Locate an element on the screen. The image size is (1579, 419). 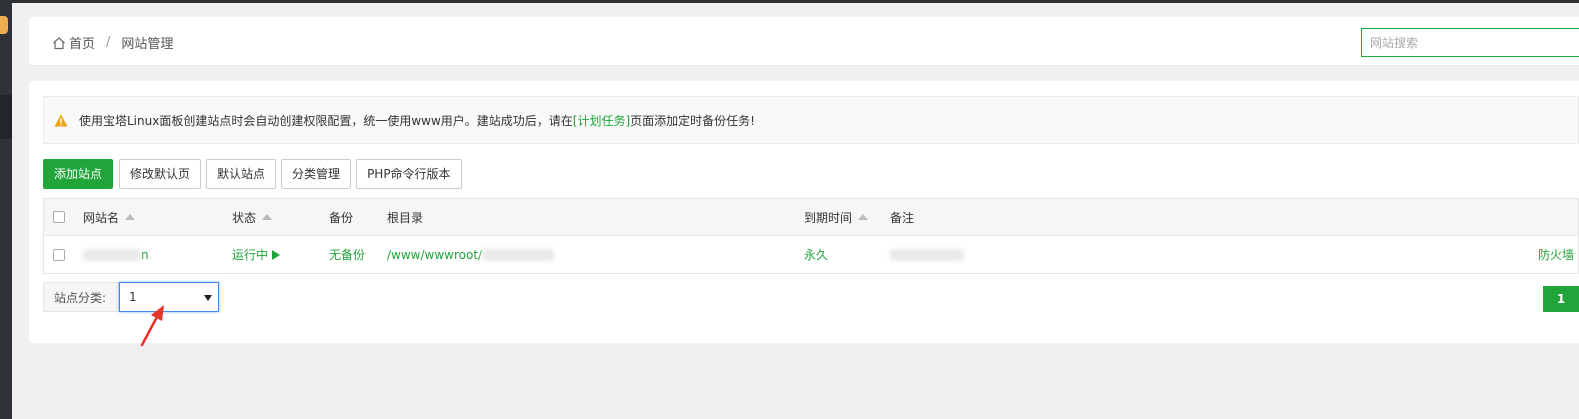
home-icon is located at coordinates (59, 42).